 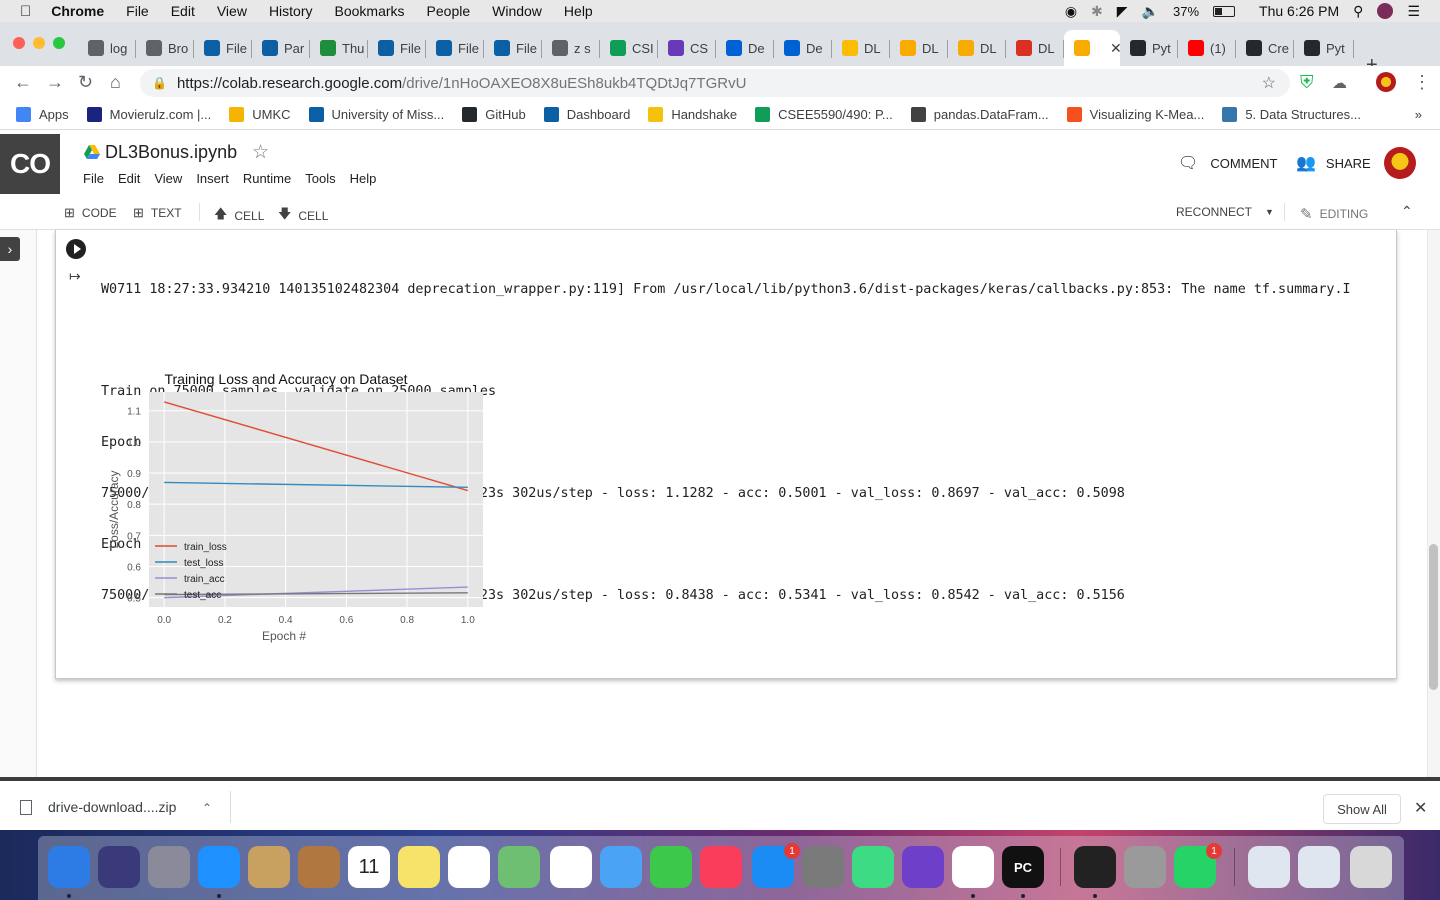 What do you see at coordinates (93, 178) in the screenshot?
I see `colab-menu-file: File` at bounding box center [93, 178].